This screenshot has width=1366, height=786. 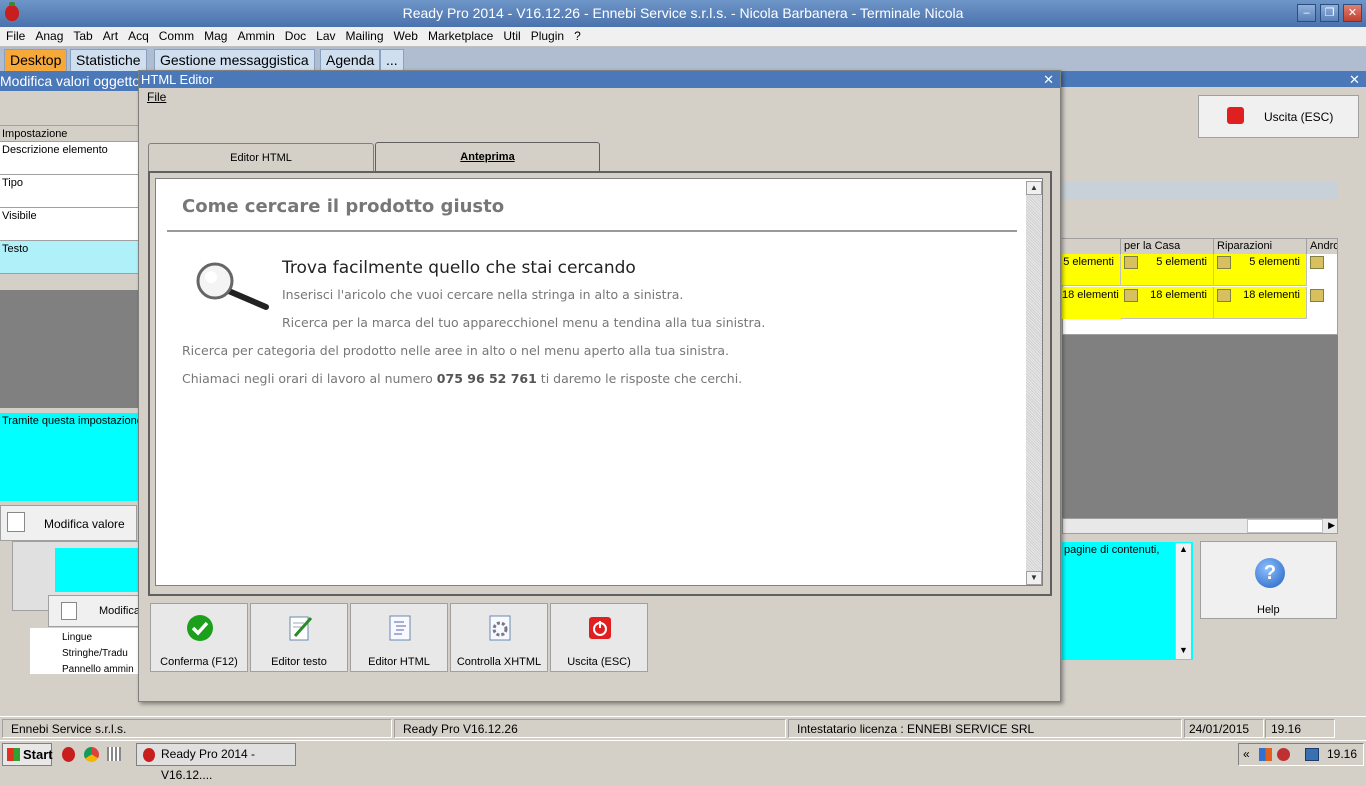 I want to click on confirm-label: Conferma (F12), so click(x=199, y=662).